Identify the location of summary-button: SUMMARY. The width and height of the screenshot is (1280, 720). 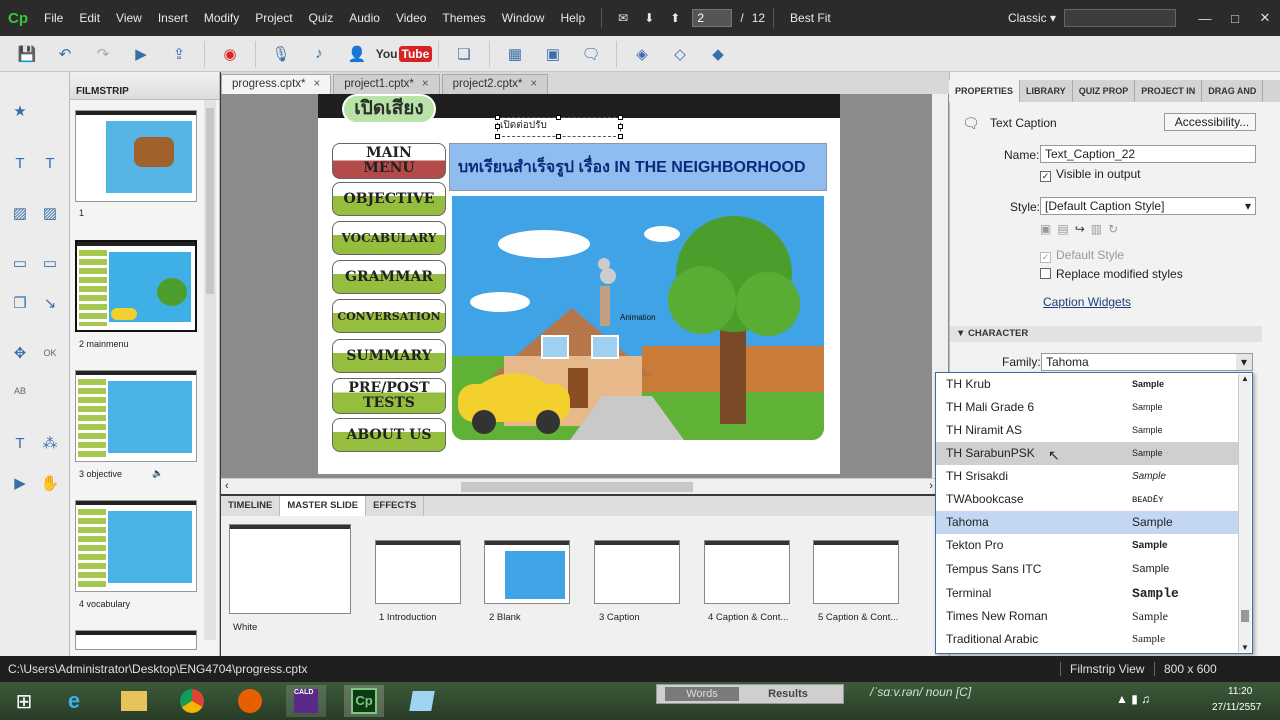
(389, 356).